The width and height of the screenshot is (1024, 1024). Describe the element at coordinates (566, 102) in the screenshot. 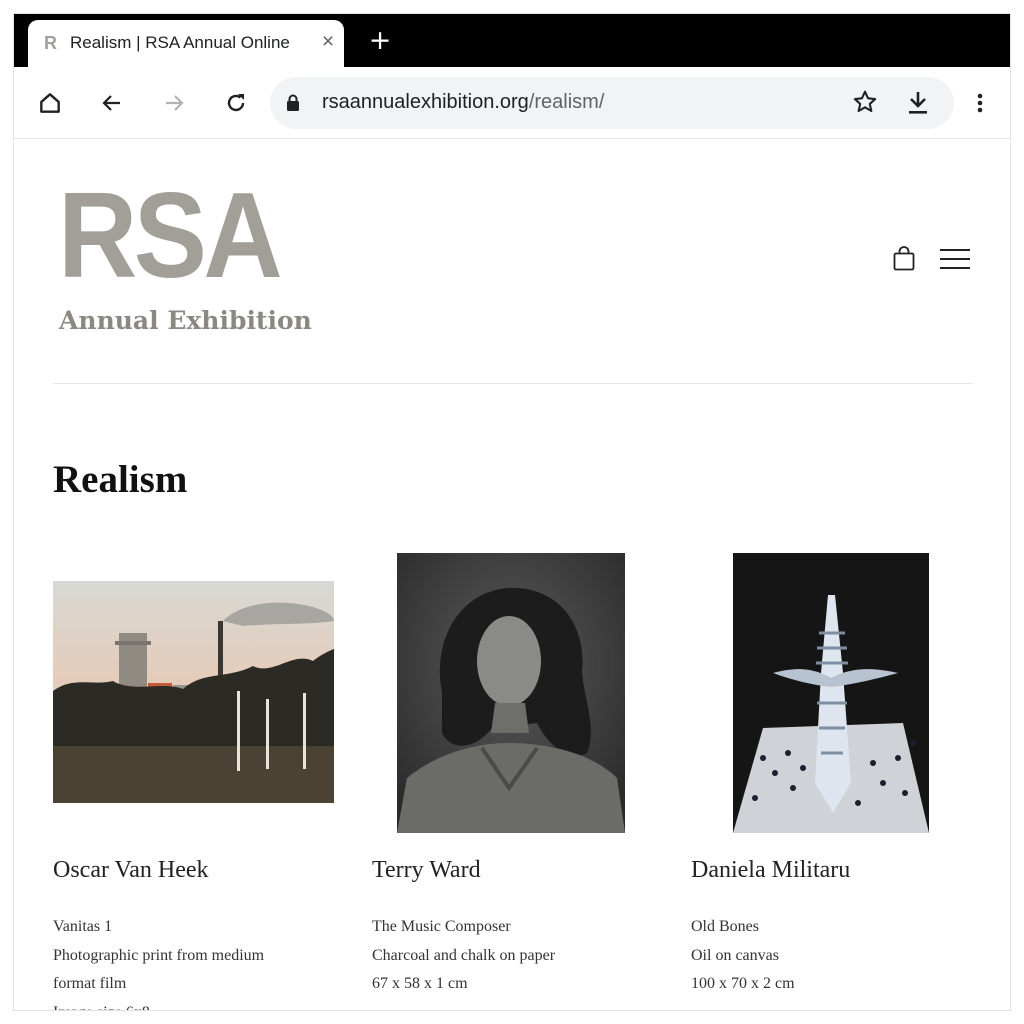

I see `url-path: /realism/` at that location.